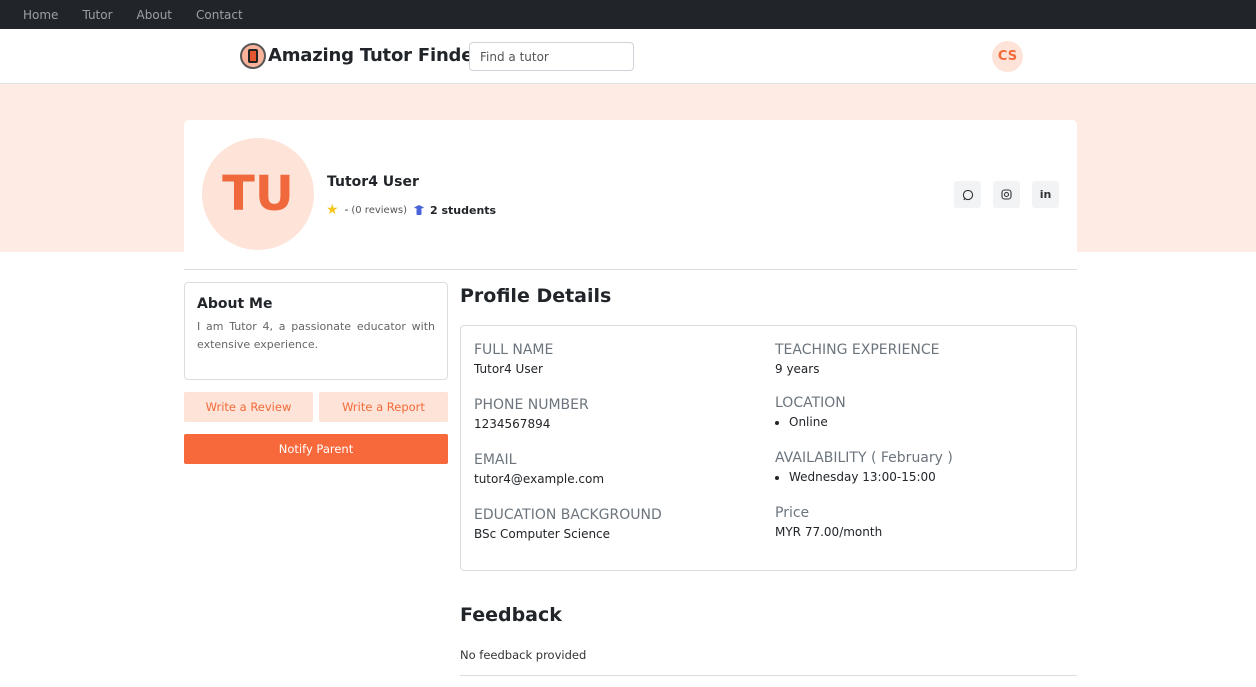 The height and width of the screenshot is (687, 1256). What do you see at coordinates (383, 407) in the screenshot?
I see `write-report-button: Write a Report` at bounding box center [383, 407].